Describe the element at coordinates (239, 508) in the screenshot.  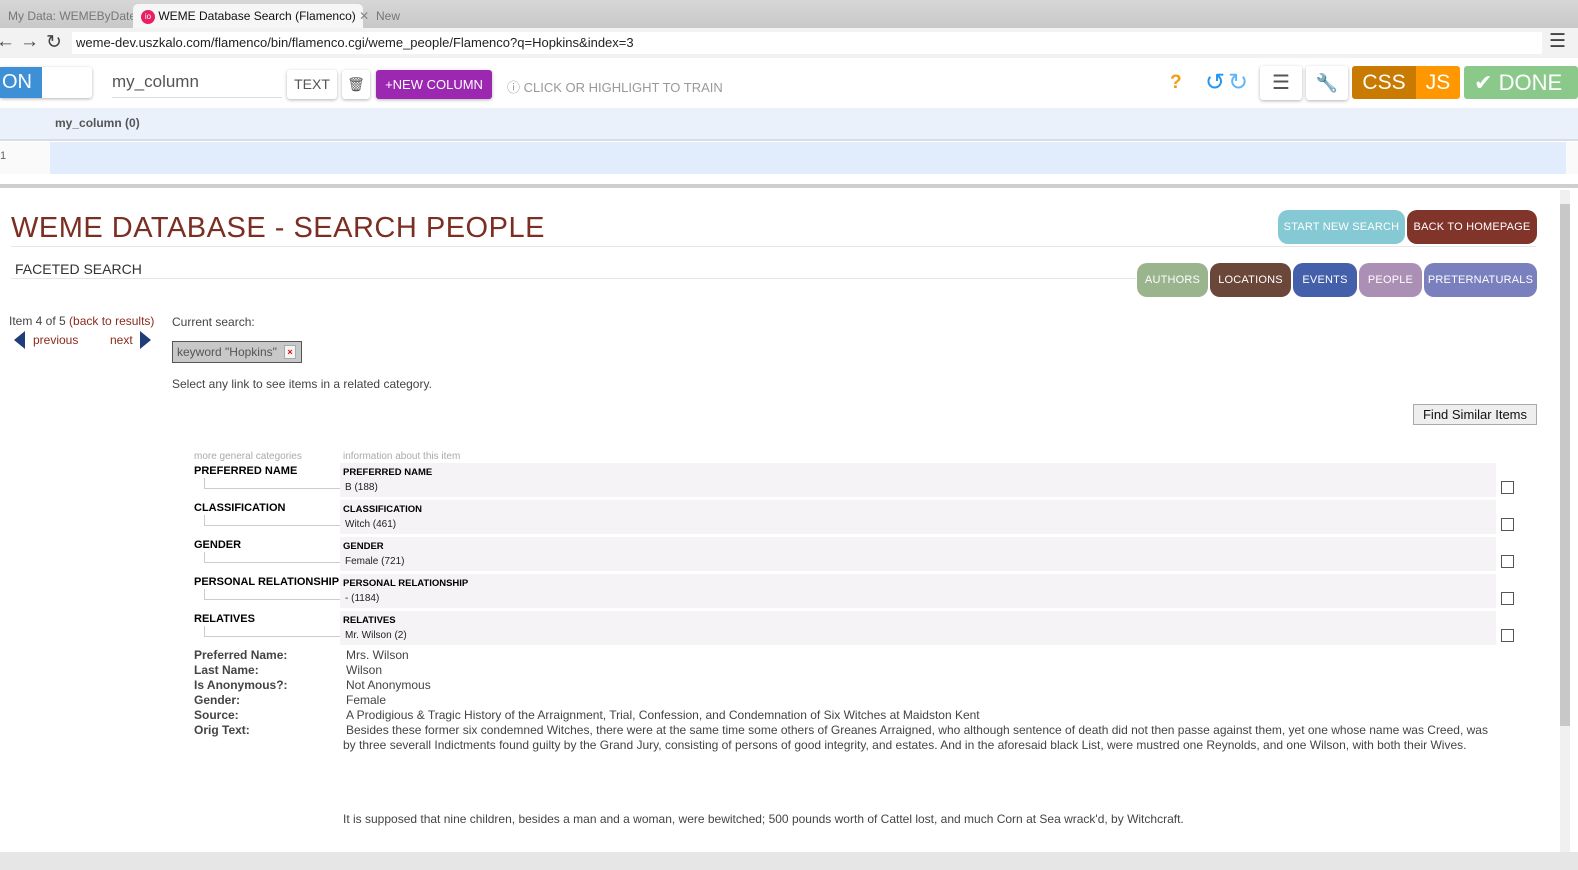
I see `facet-category-link: CLASSIFICATION` at that location.